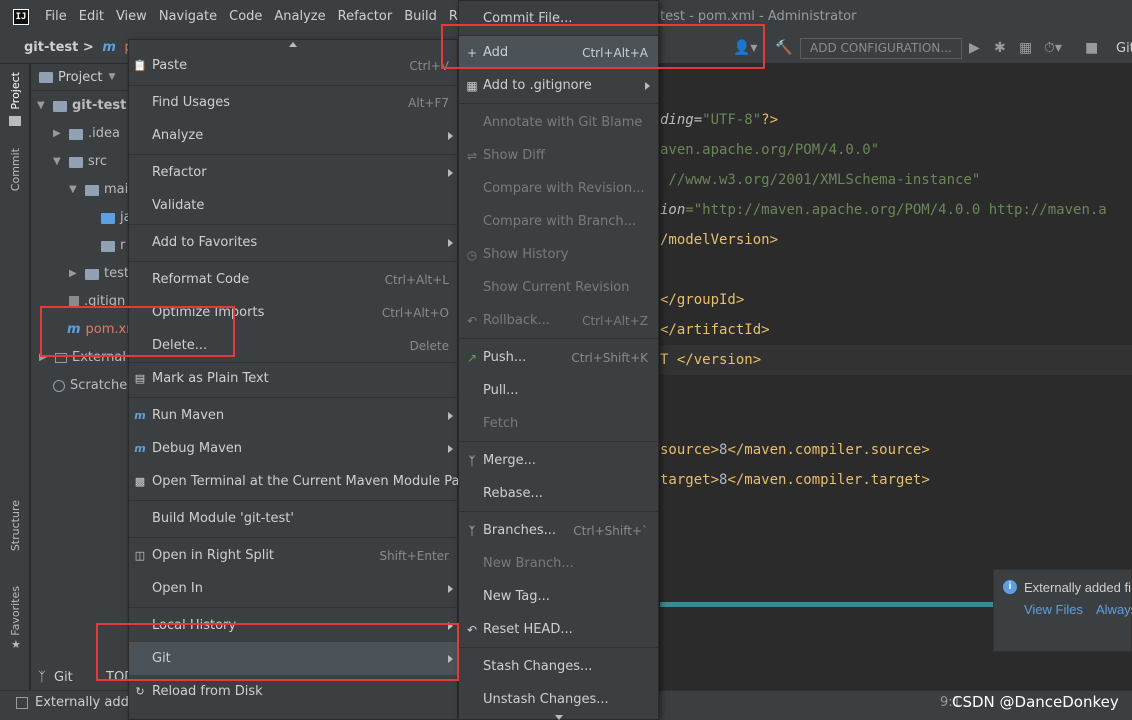 This screenshot has width=1132, height=720. What do you see at coordinates (420, 16) in the screenshot?
I see `menu-build: Build` at bounding box center [420, 16].